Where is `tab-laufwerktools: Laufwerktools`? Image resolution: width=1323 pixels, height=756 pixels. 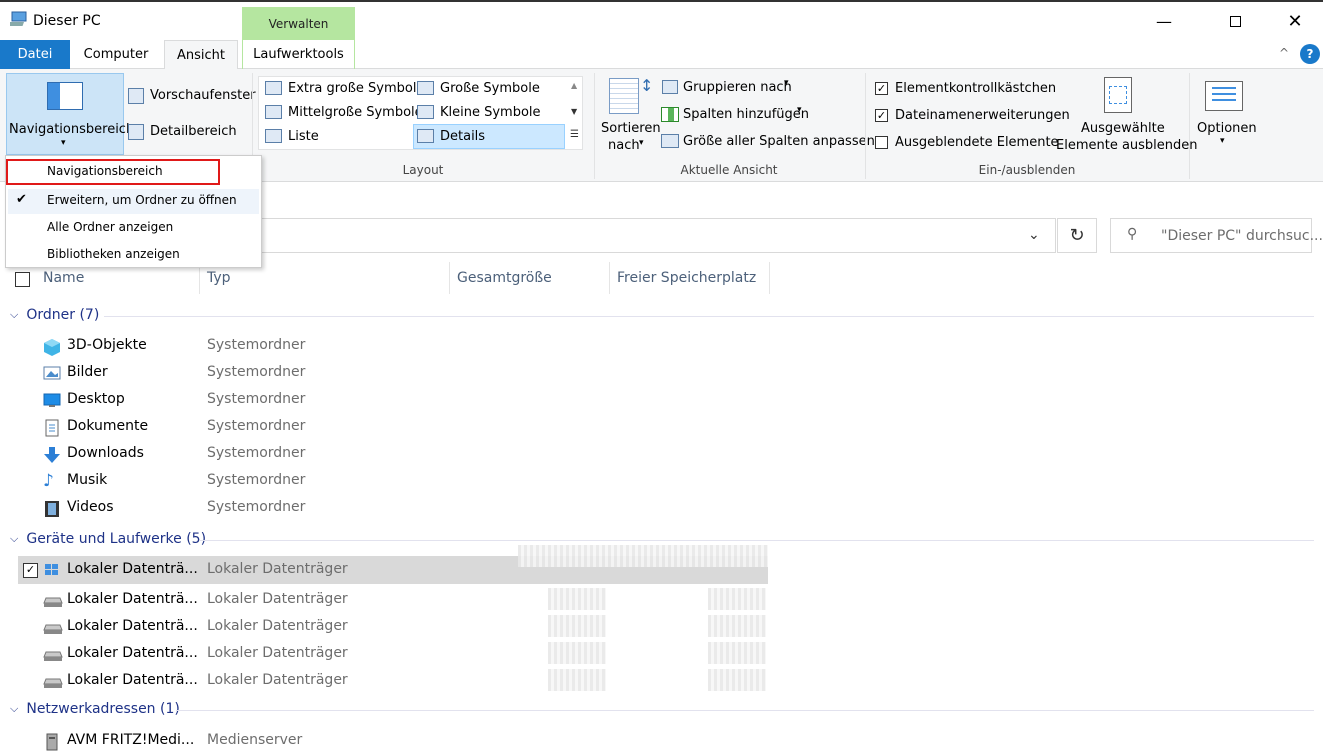 tab-laufwerktools: Laufwerktools is located at coordinates (298, 54).